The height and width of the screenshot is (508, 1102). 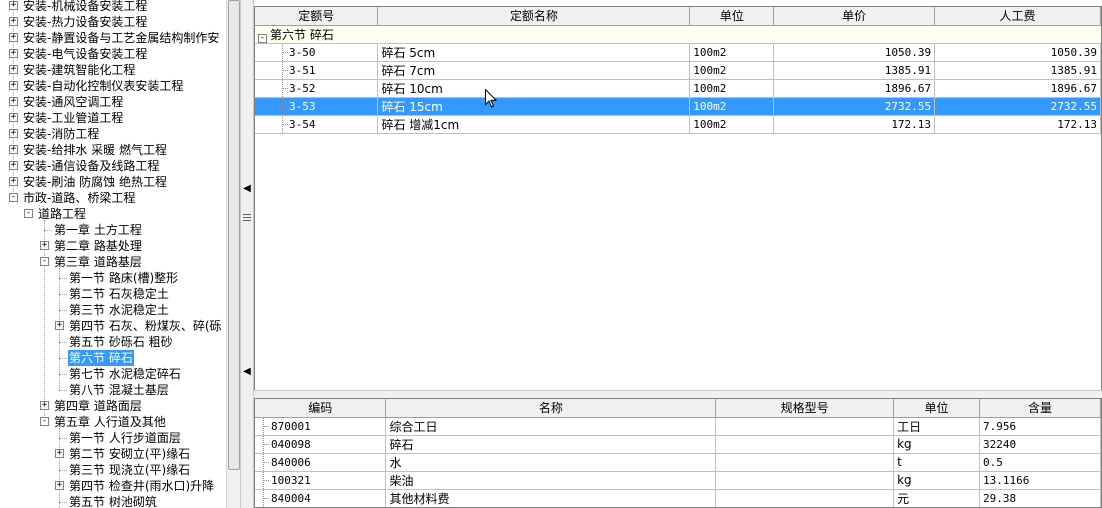 I want to click on cell-name: 碎石 增减1cm, so click(x=534, y=124).